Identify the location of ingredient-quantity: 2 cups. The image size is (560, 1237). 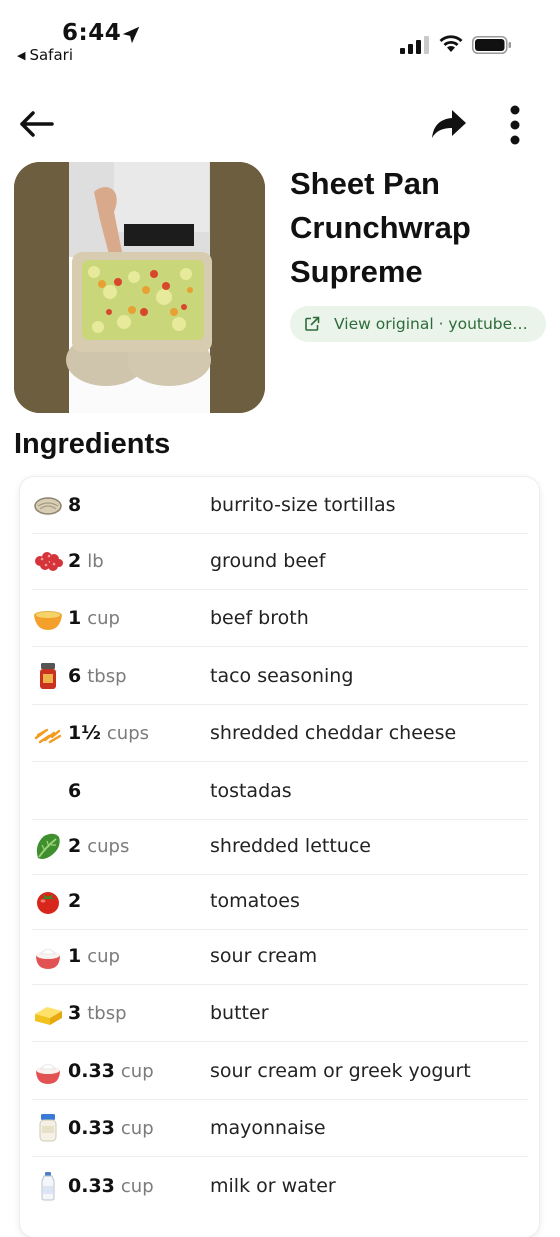
(99, 846).